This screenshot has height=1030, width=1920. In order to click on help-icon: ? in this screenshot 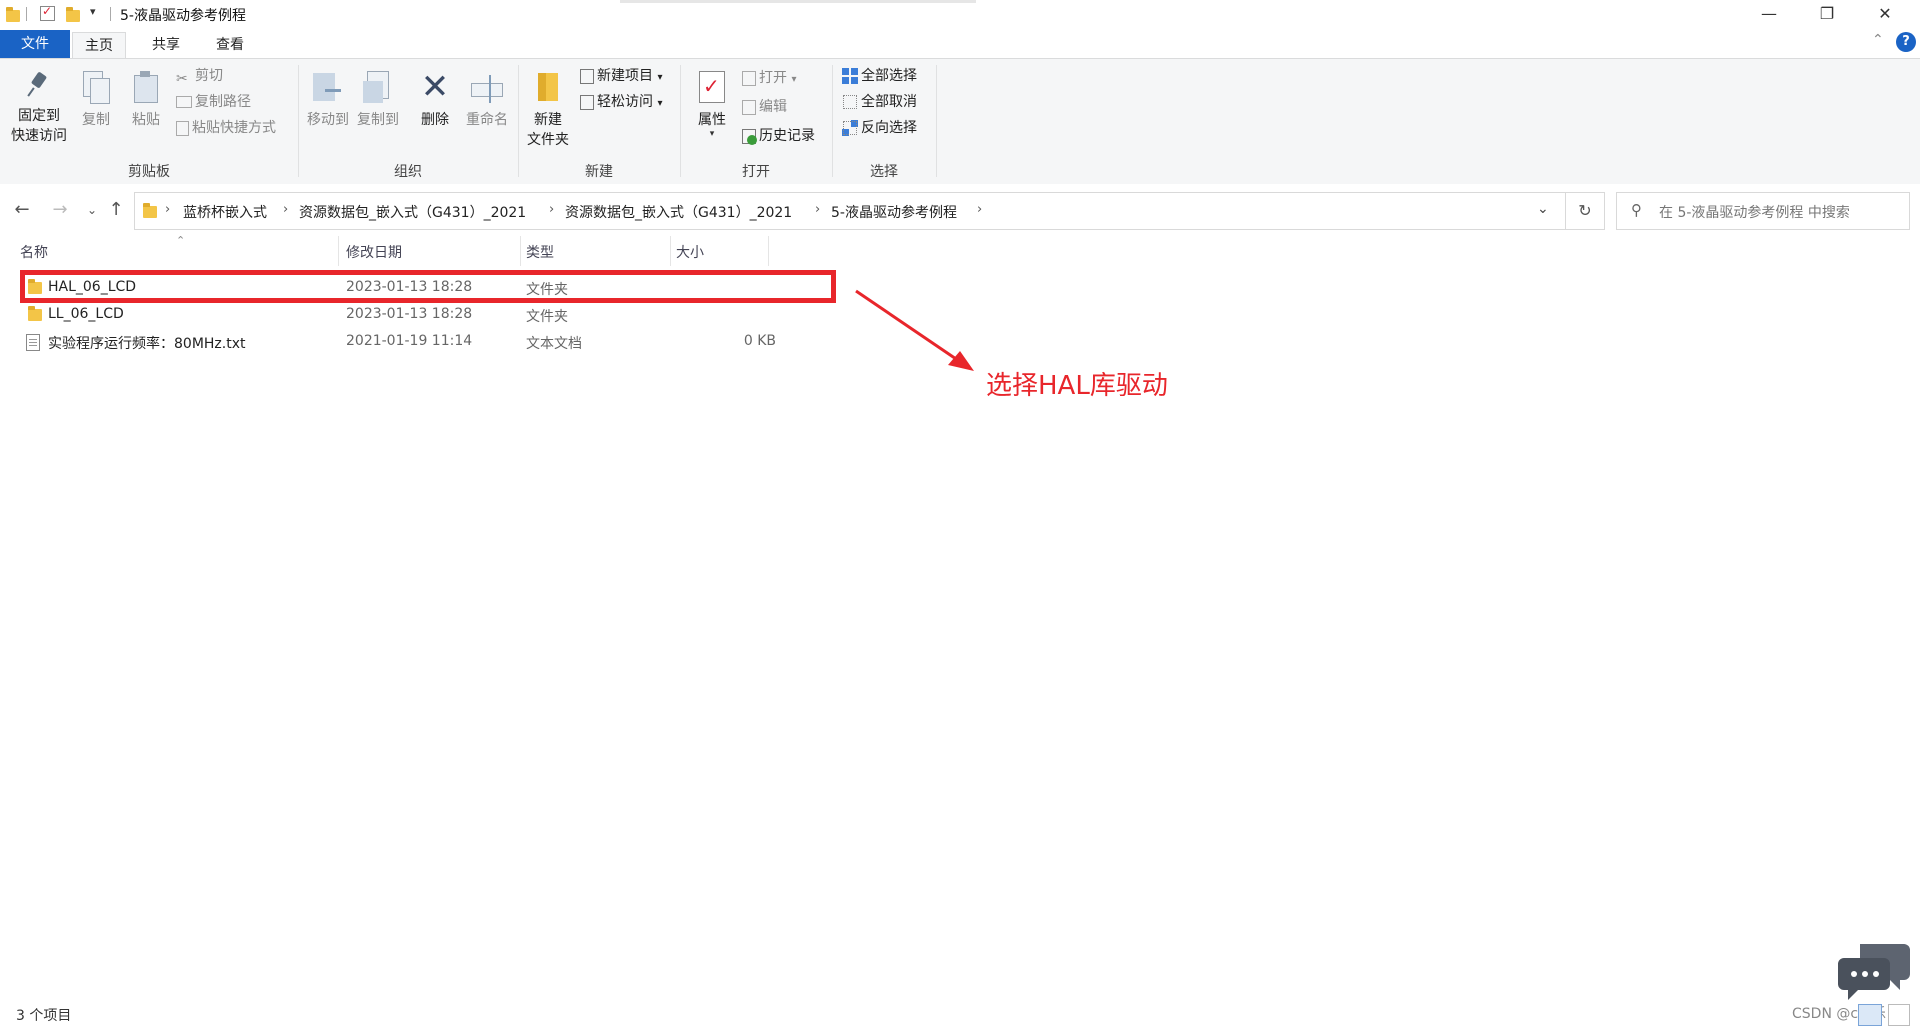, I will do `click(1906, 42)`.